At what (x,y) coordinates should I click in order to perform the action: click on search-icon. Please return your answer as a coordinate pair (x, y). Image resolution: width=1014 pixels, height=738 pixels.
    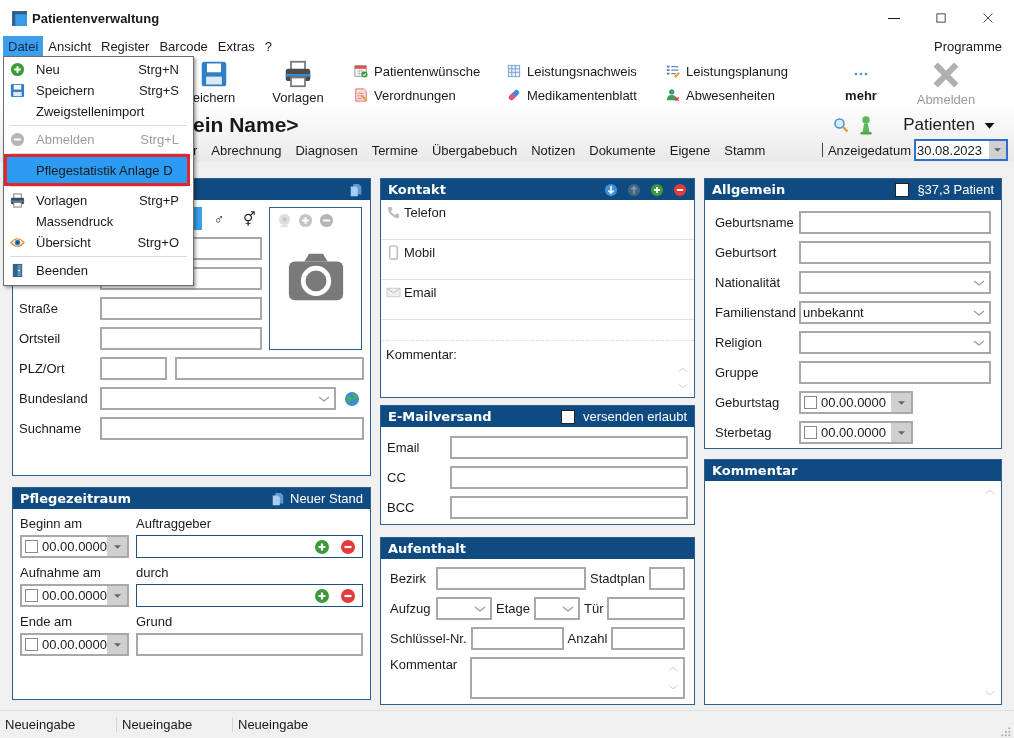
    Looking at the image, I should click on (841, 125).